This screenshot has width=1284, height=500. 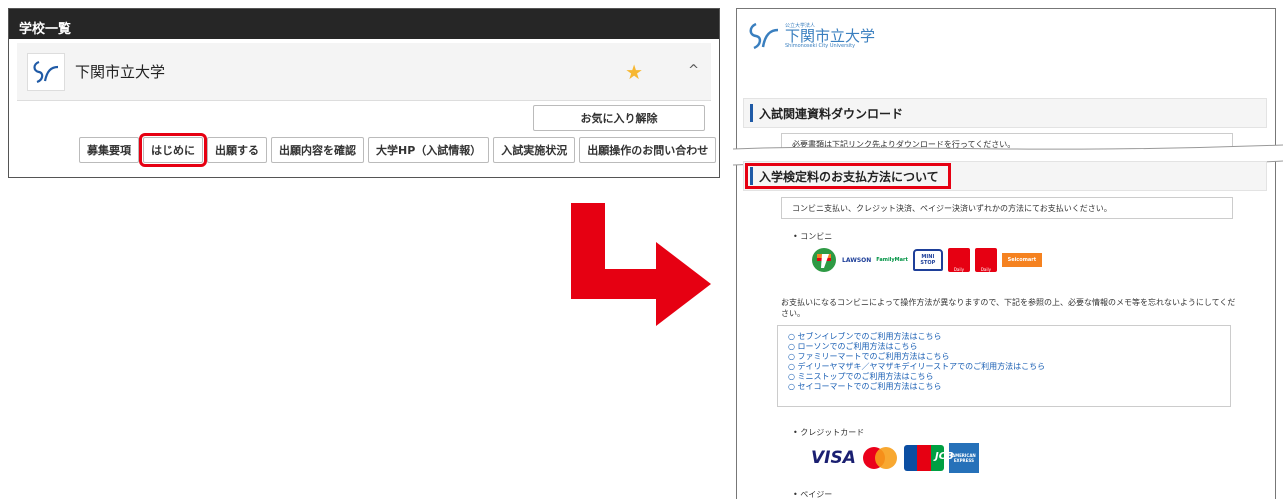 What do you see at coordinates (958, 260) in the screenshot?
I see `daily-yamazaki-logo-icon: Daily` at bounding box center [958, 260].